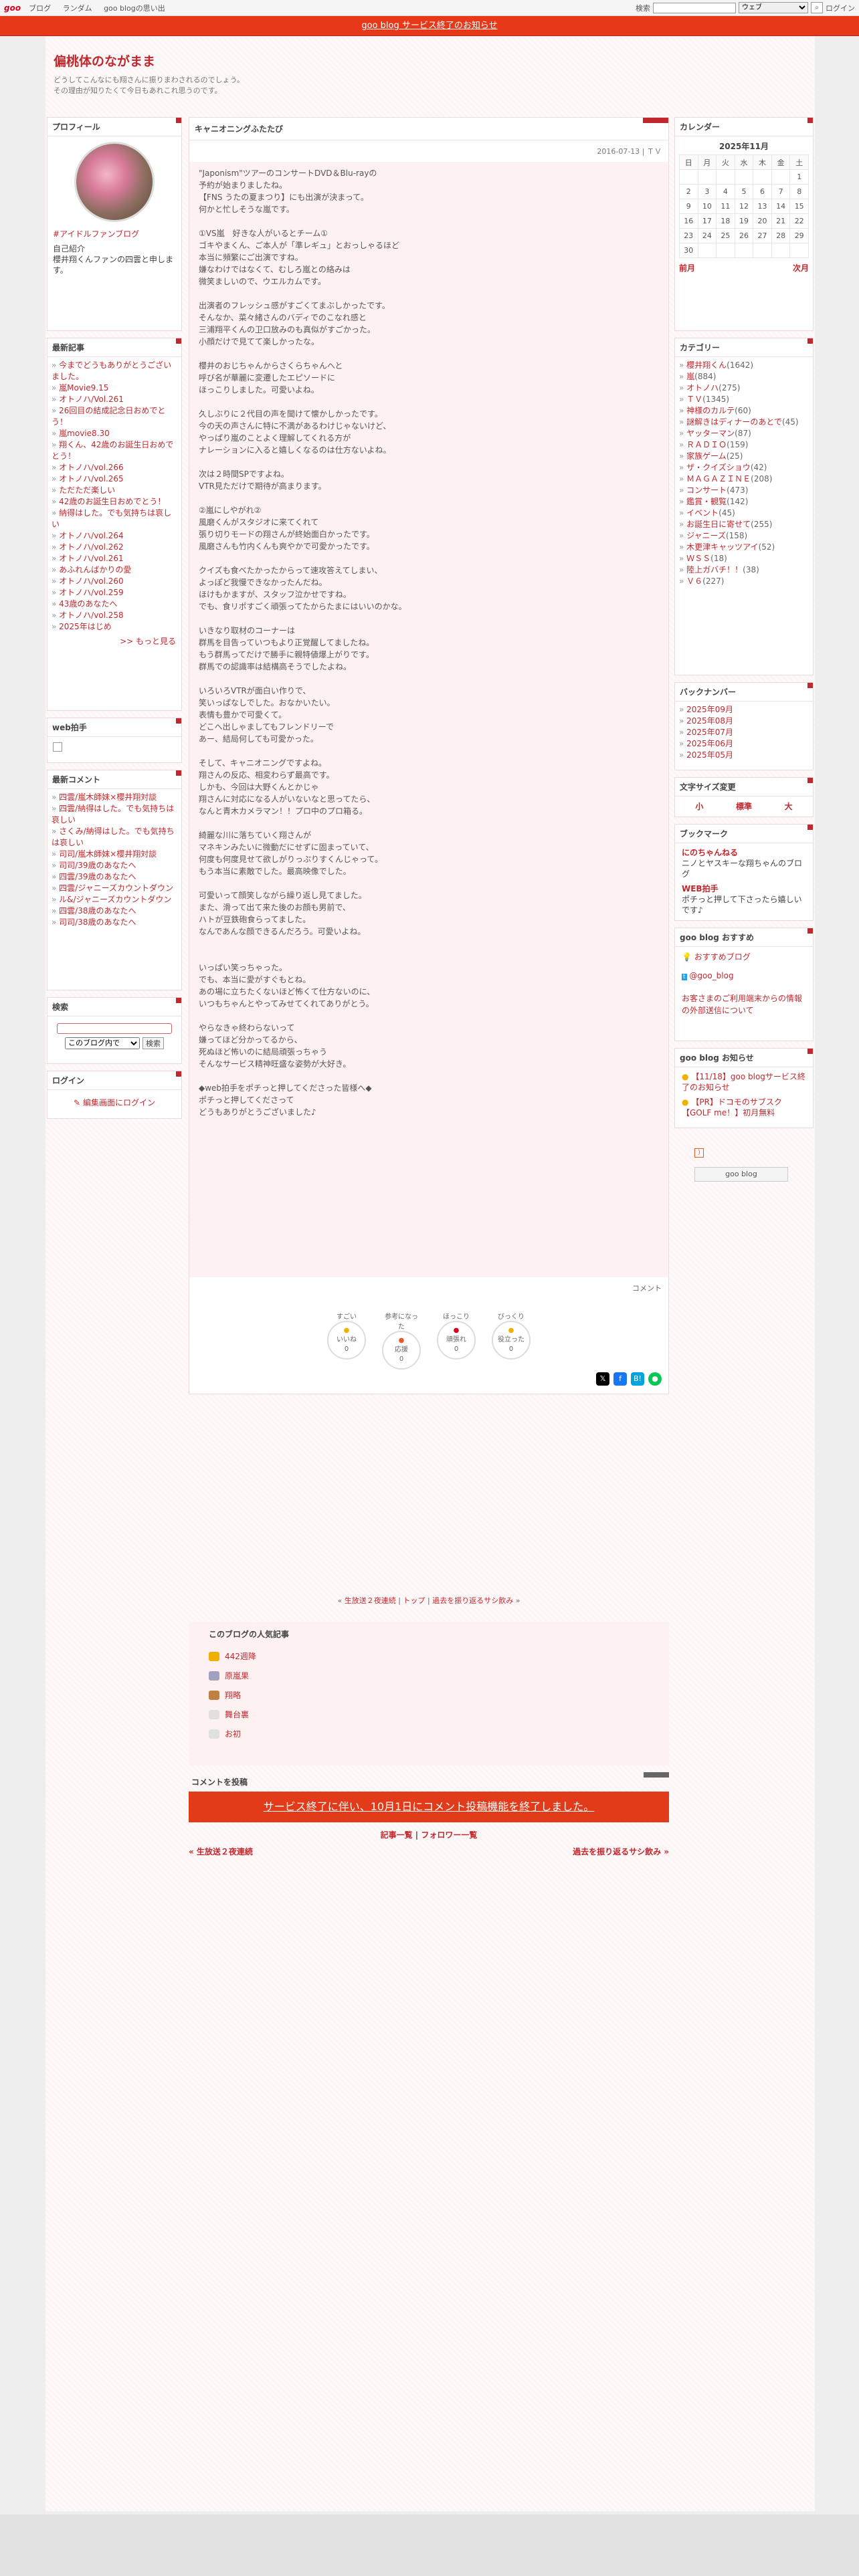 This screenshot has height=2576, width=859. I want to click on category-item: 家族ゲーム(25), so click(744, 457).